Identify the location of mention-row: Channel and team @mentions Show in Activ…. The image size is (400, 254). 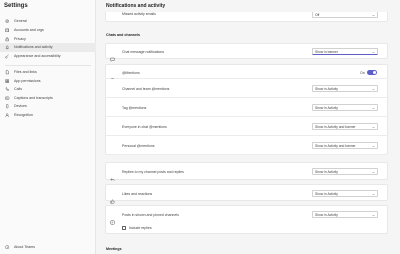
(246, 88).